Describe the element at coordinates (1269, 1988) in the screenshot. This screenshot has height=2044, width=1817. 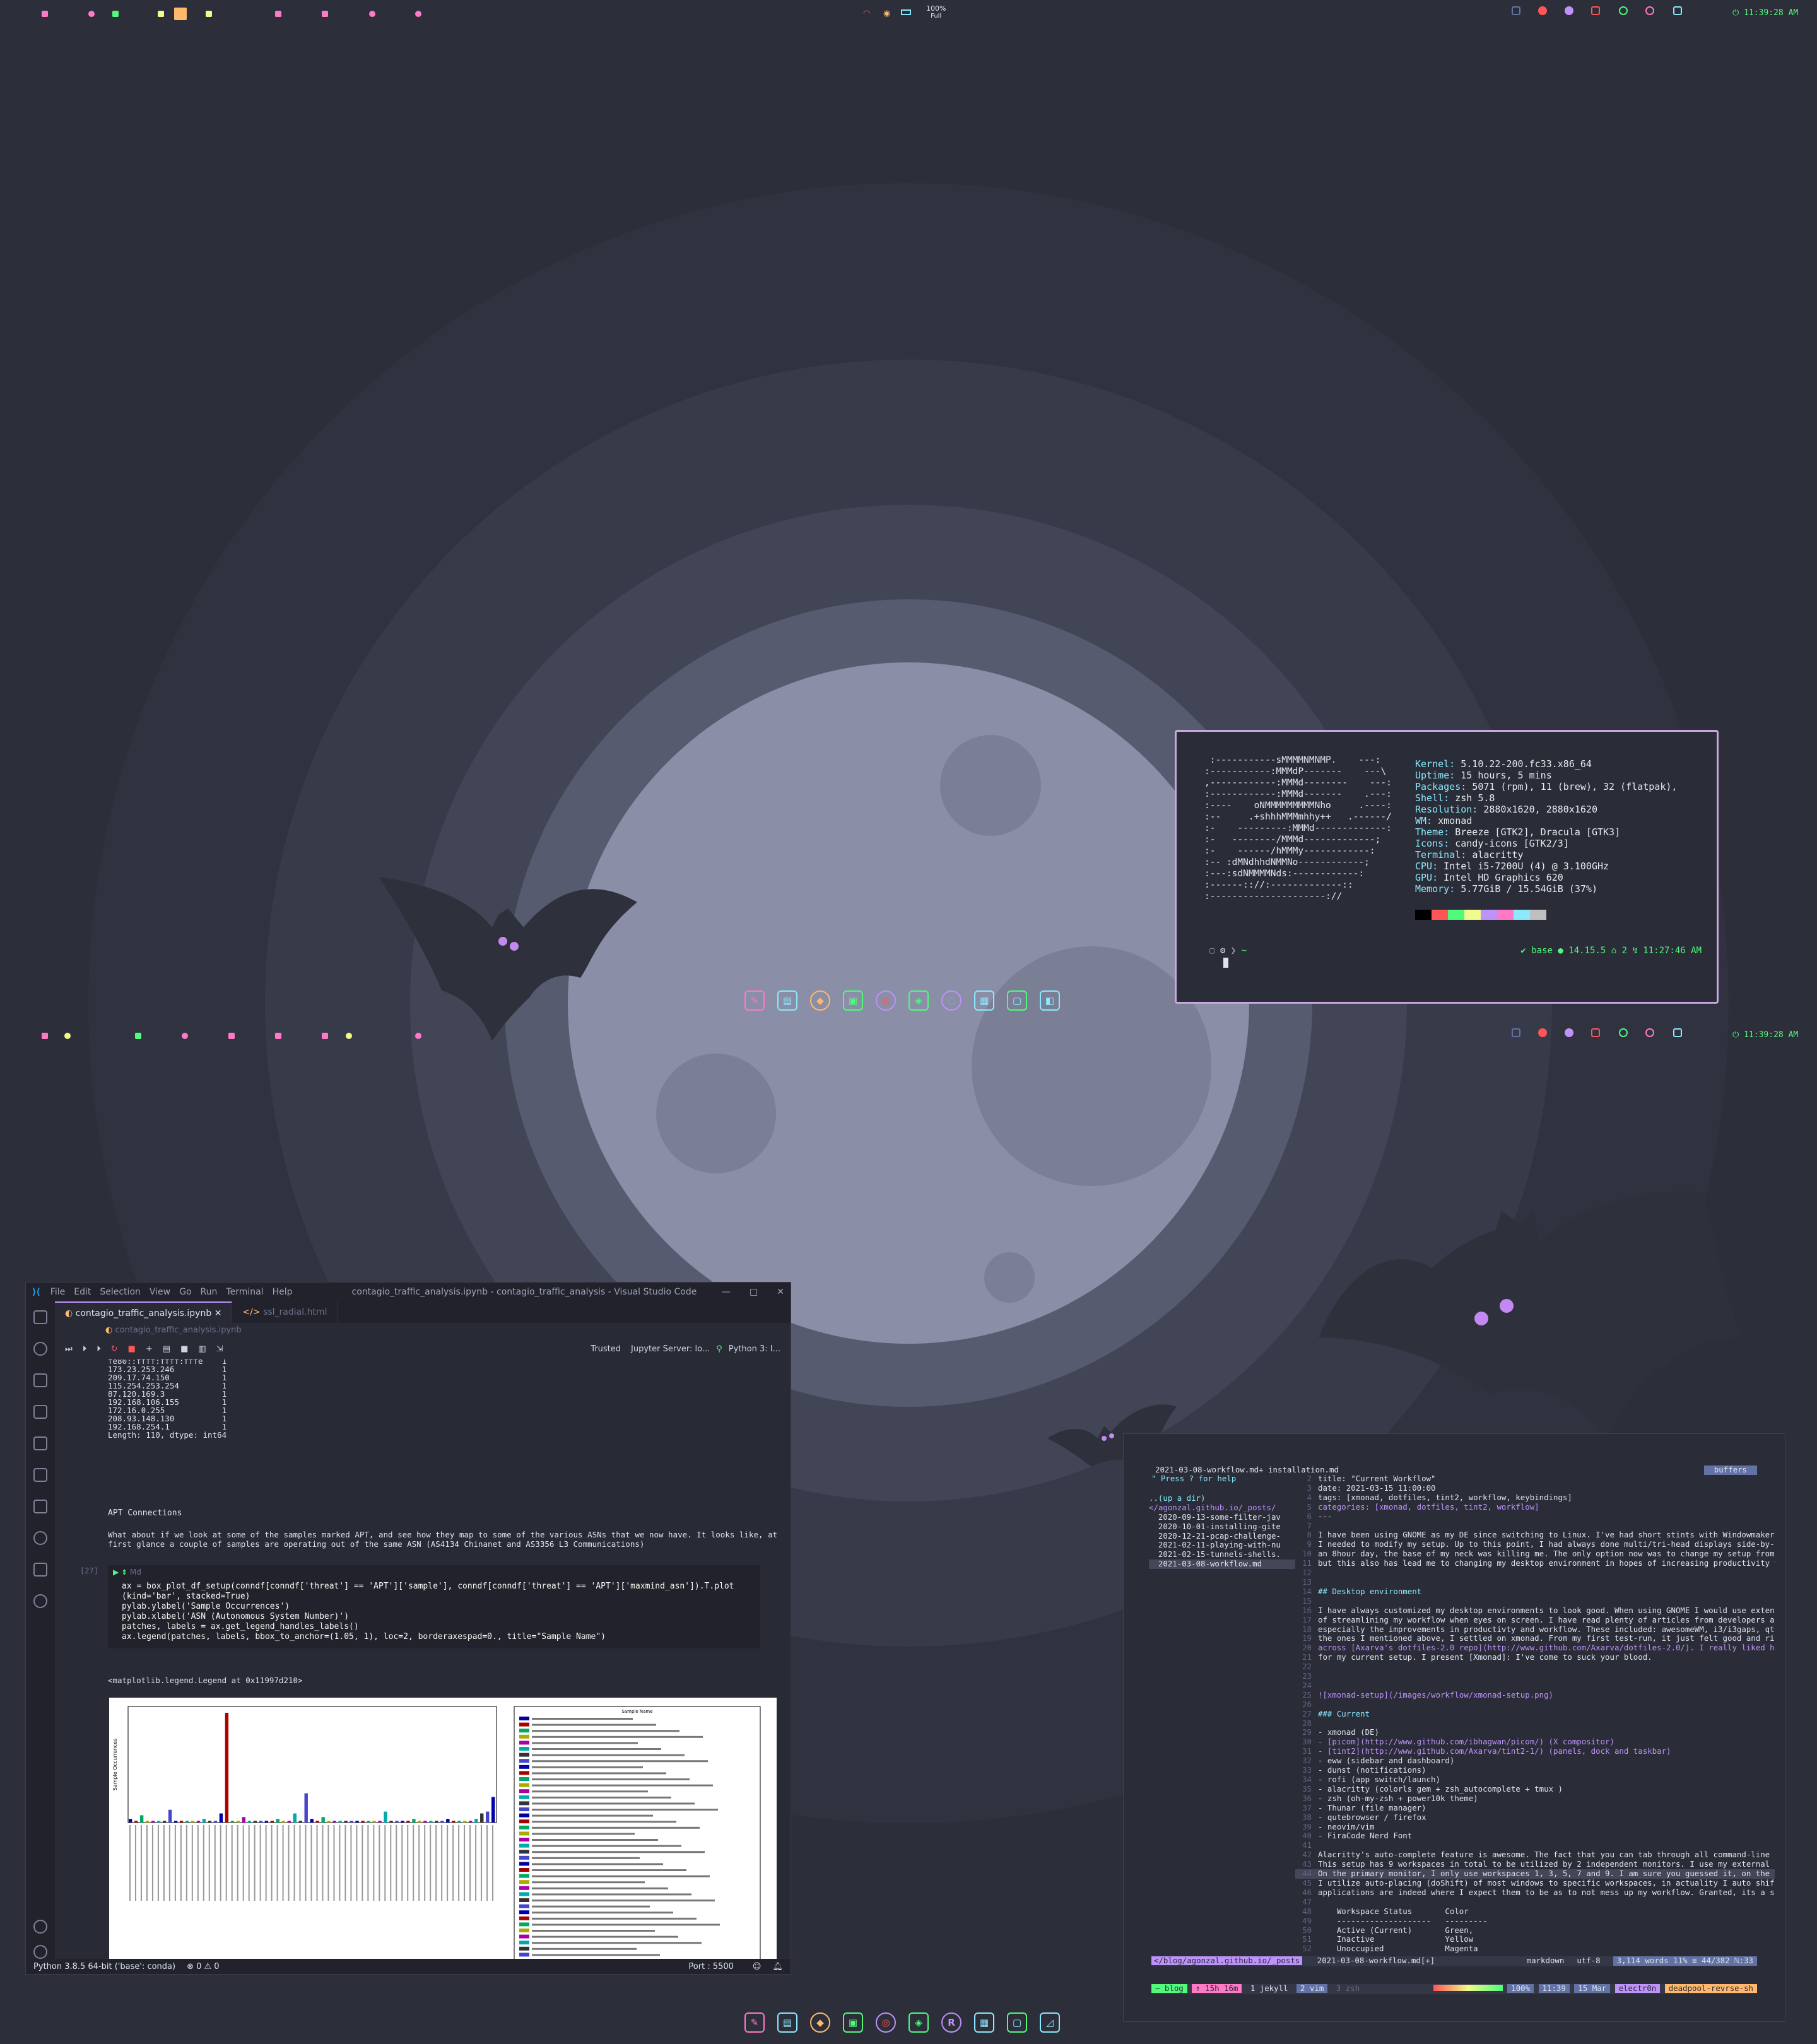
I see `tmux-window: 1 jekyll` at that location.